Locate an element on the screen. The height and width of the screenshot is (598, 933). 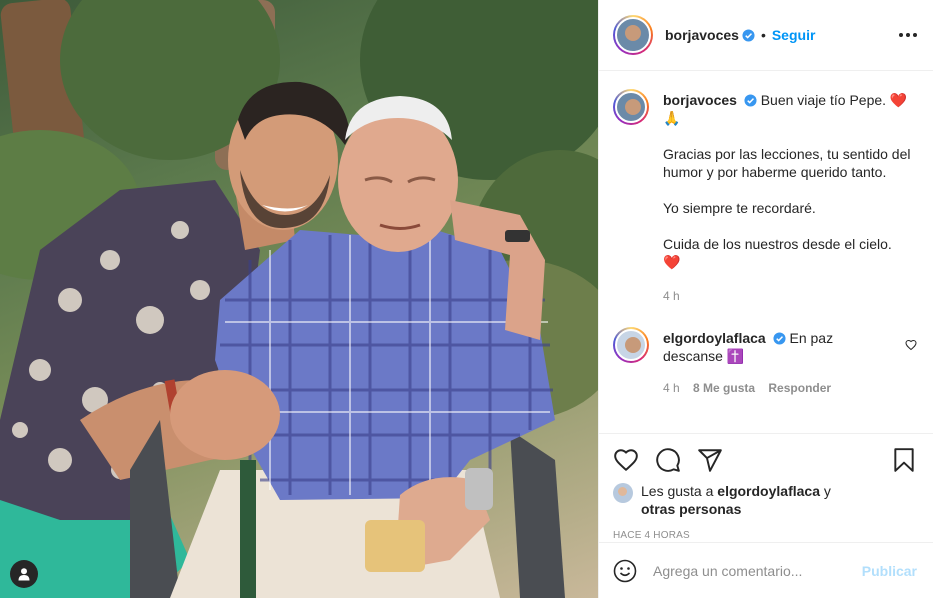
user-tag-icon is located at coordinates (24, 574).